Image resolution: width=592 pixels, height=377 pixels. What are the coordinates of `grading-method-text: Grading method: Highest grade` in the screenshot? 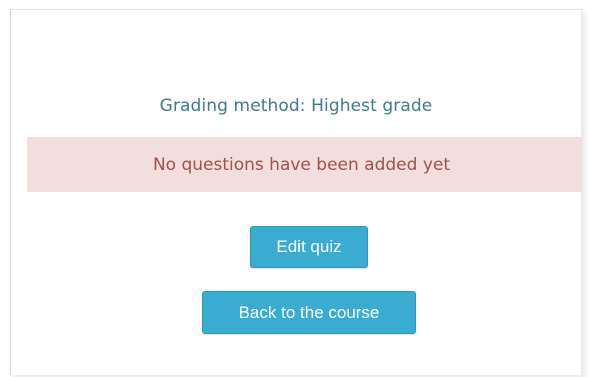 It's located at (296, 106).